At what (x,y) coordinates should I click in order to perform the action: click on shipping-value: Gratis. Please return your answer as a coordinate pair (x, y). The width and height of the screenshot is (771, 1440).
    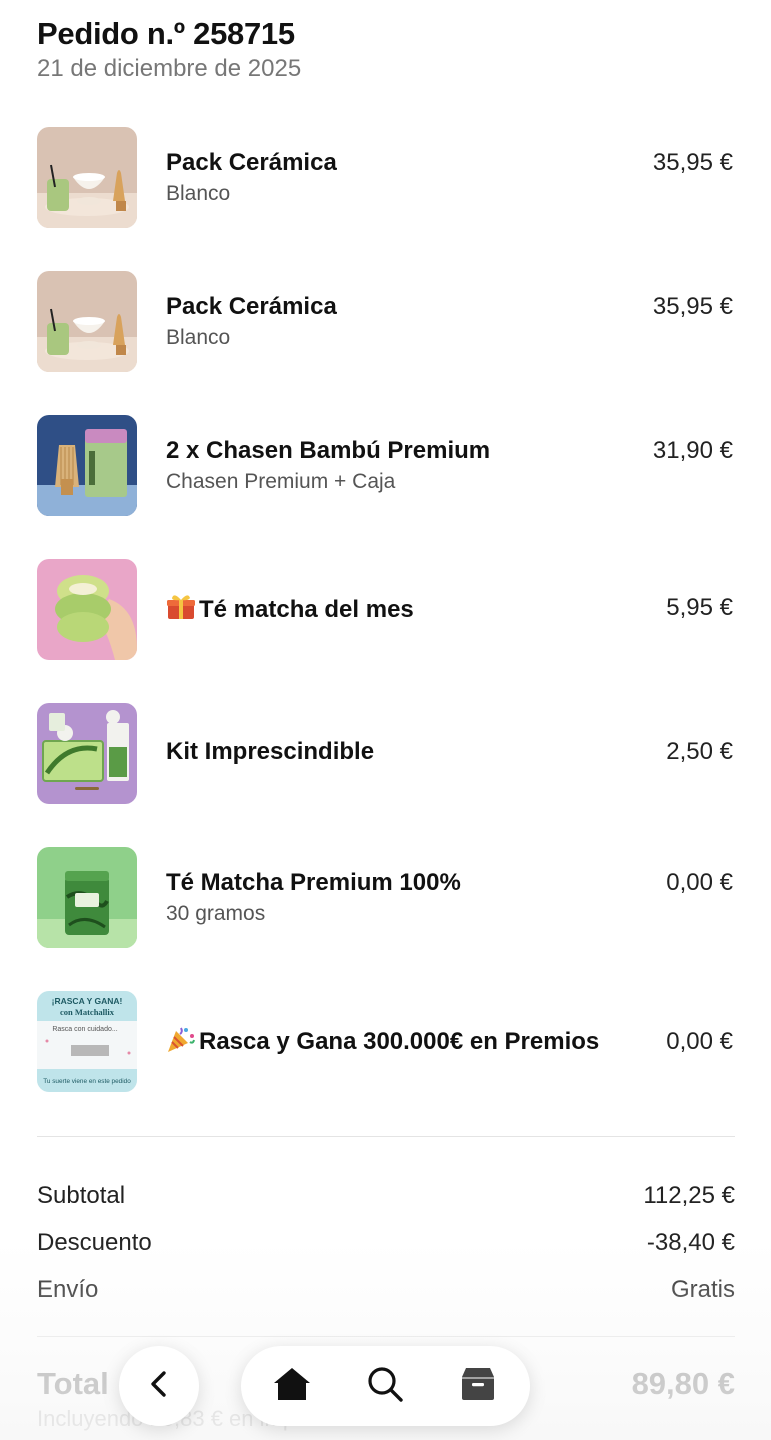
    Looking at the image, I should click on (702, 1289).